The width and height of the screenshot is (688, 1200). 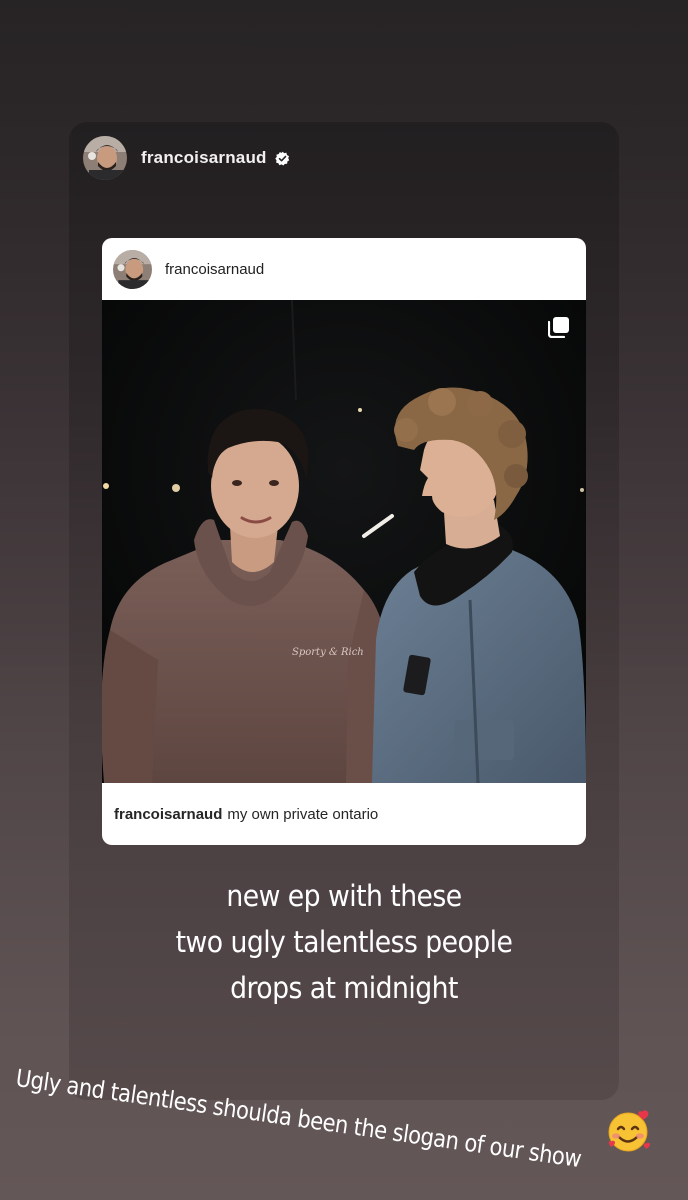 What do you see at coordinates (168, 814) in the screenshot?
I see `caption-username: francoisarnaud` at bounding box center [168, 814].